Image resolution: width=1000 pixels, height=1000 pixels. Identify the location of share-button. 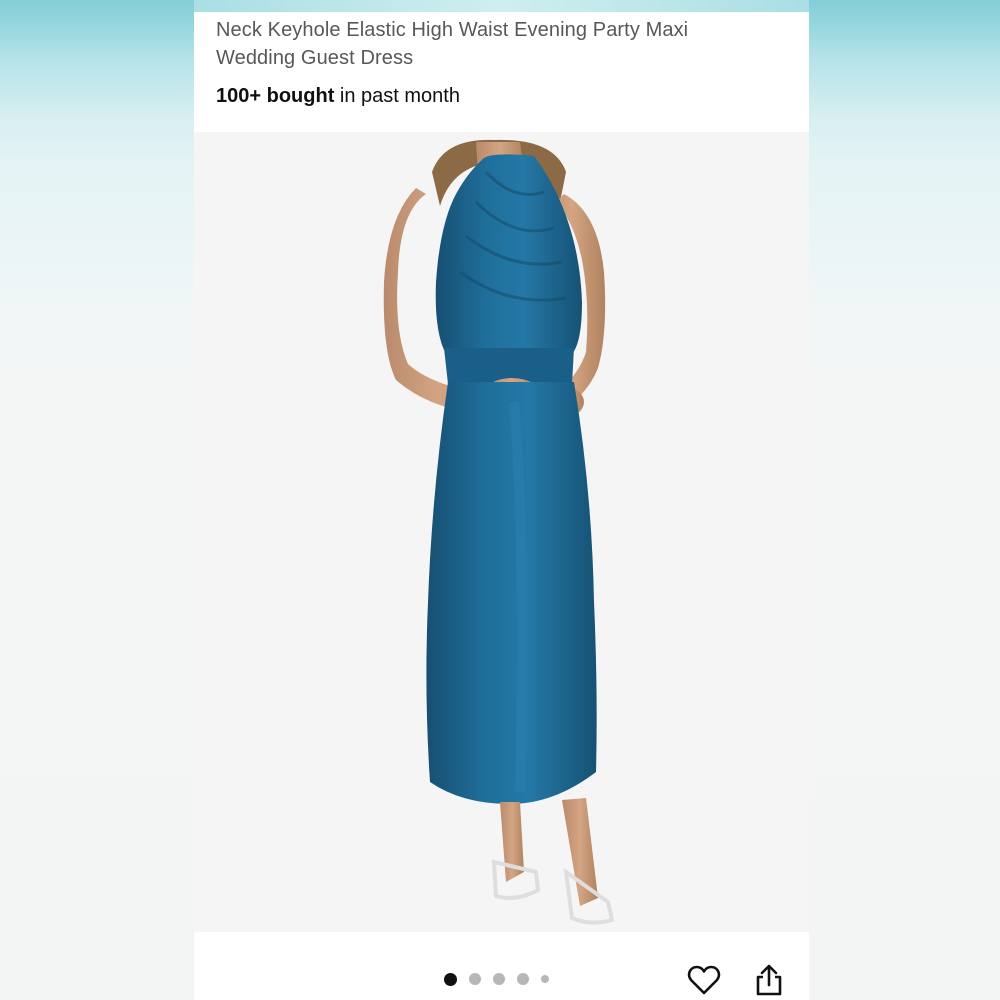
(769, 980).